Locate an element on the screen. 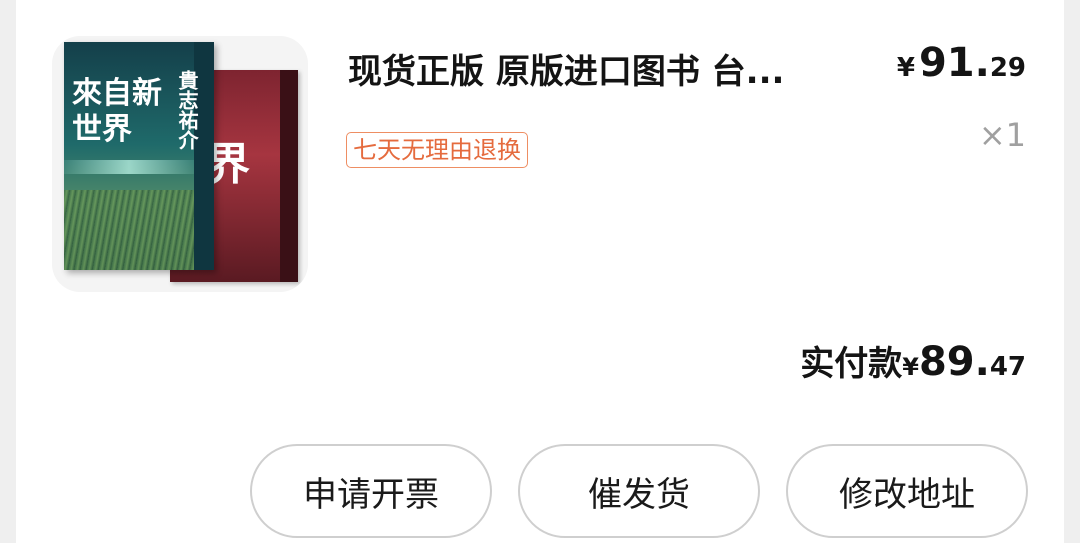  paid-decimal: 47 is located at coordinates (1007, 367).